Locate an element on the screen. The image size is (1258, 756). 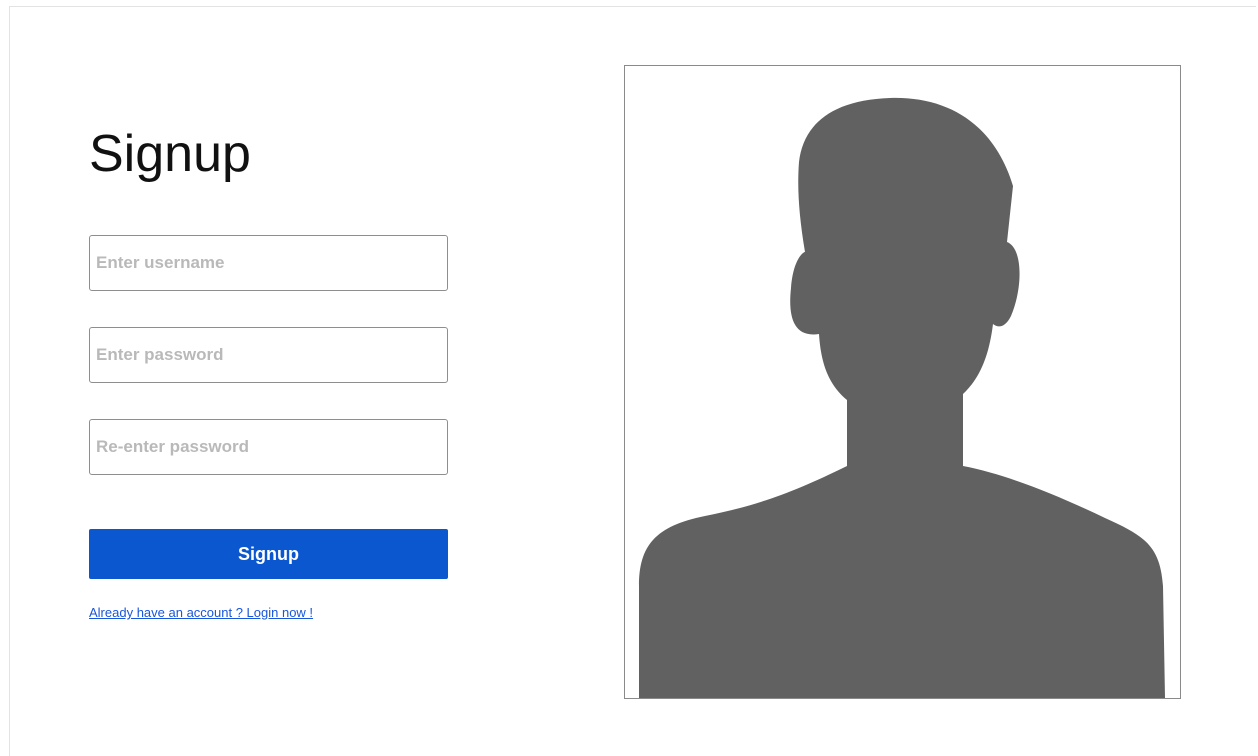
signup-button: Signup is located at coordinates (268, 554).